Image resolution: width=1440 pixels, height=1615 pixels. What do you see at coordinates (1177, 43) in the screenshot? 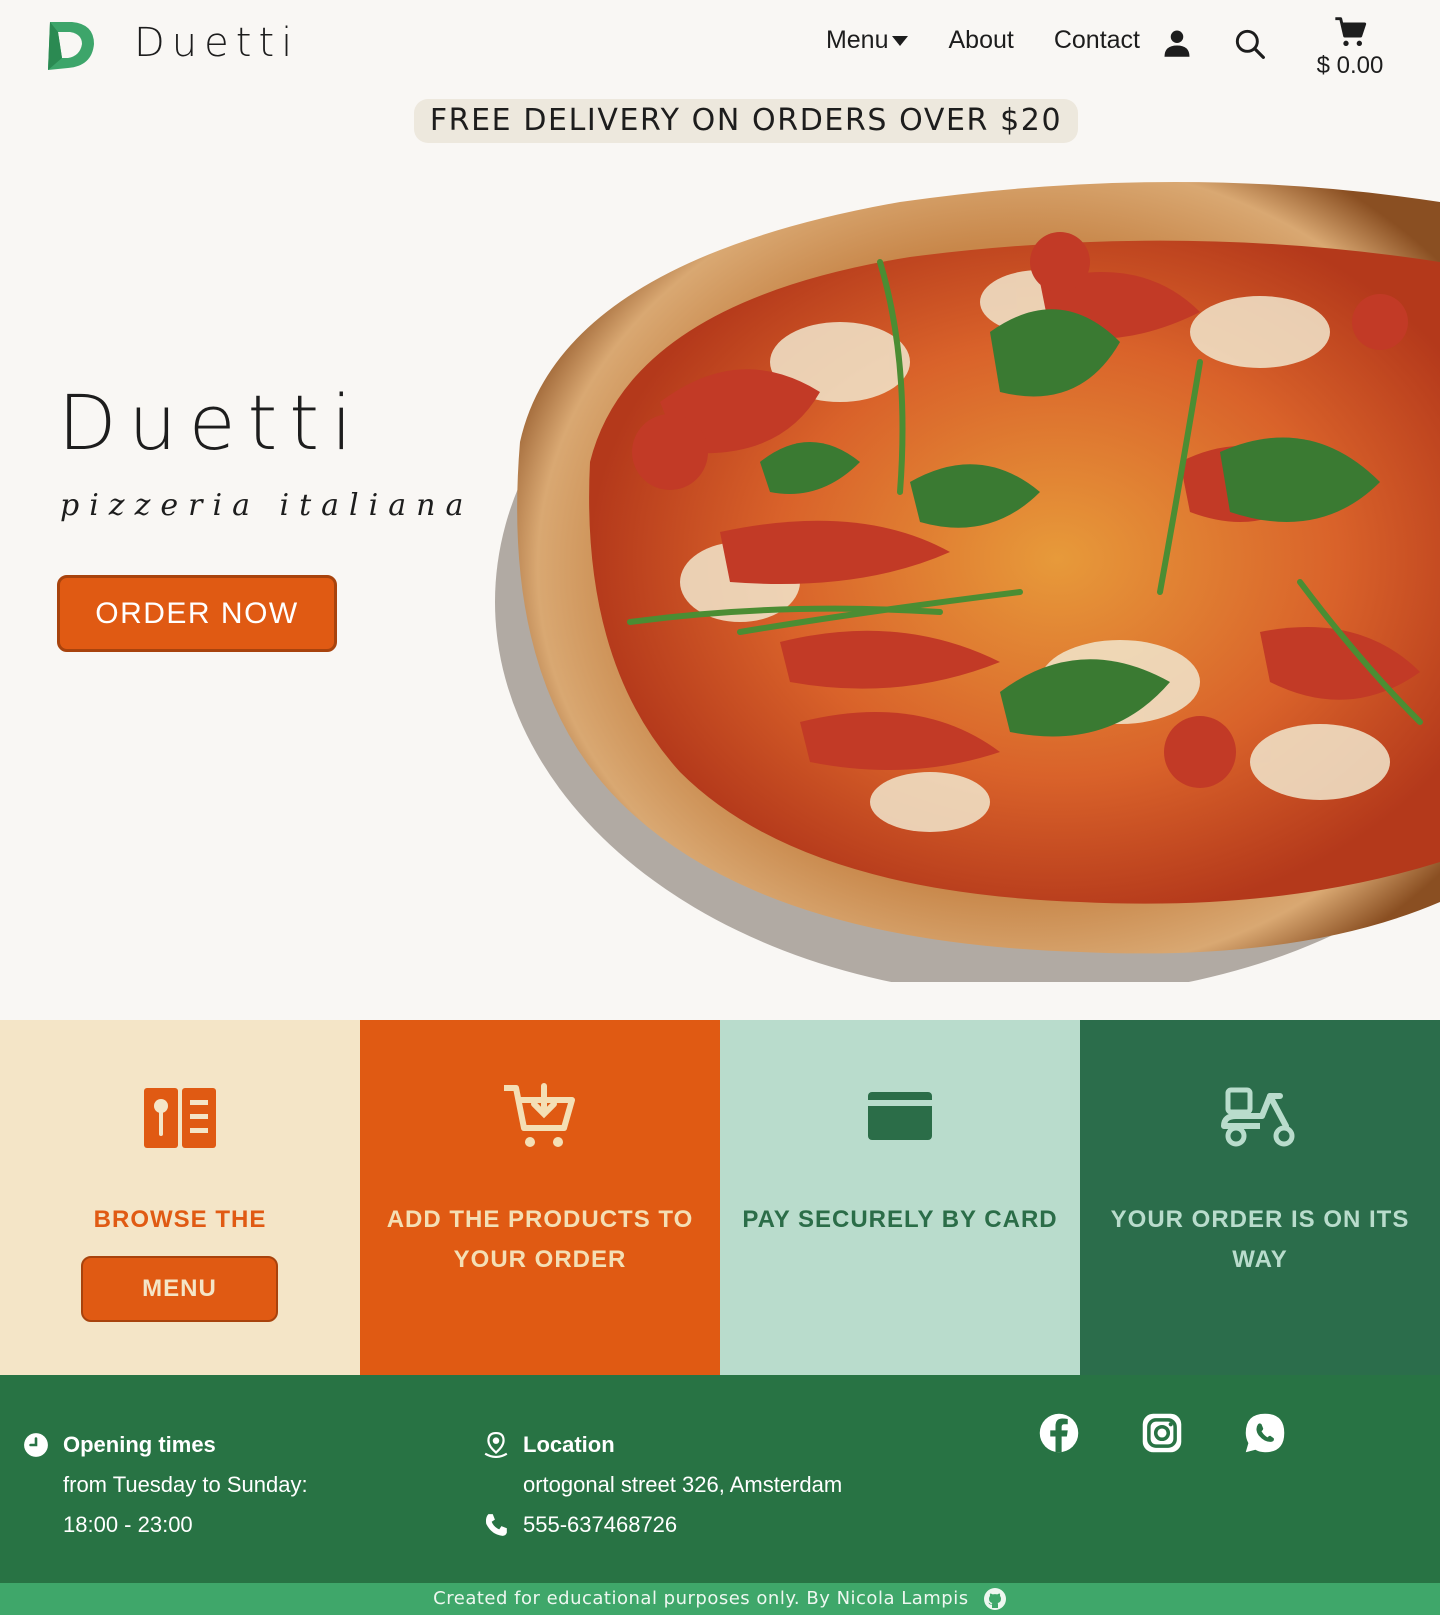
I see `user-account-icon` at bounding box center [1177, 43].